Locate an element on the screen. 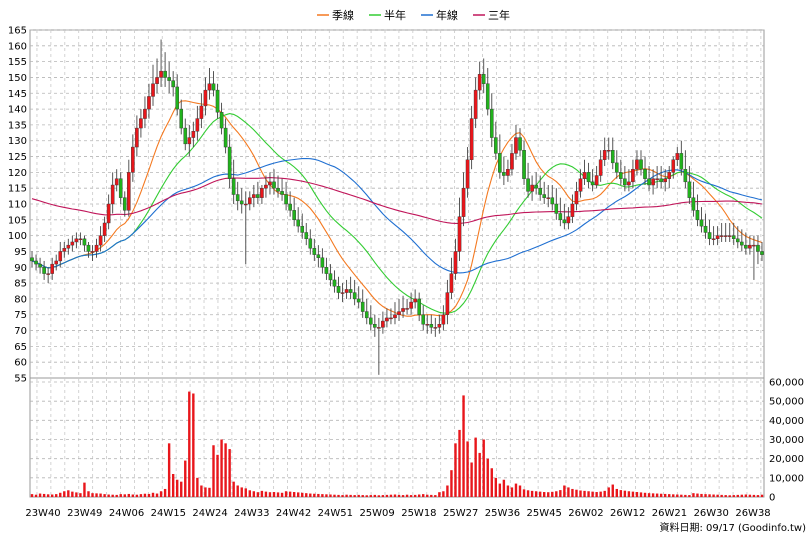 This screenshot has height=540, width=808. price-tick-label: 150 is located at coordinates (17, 78).